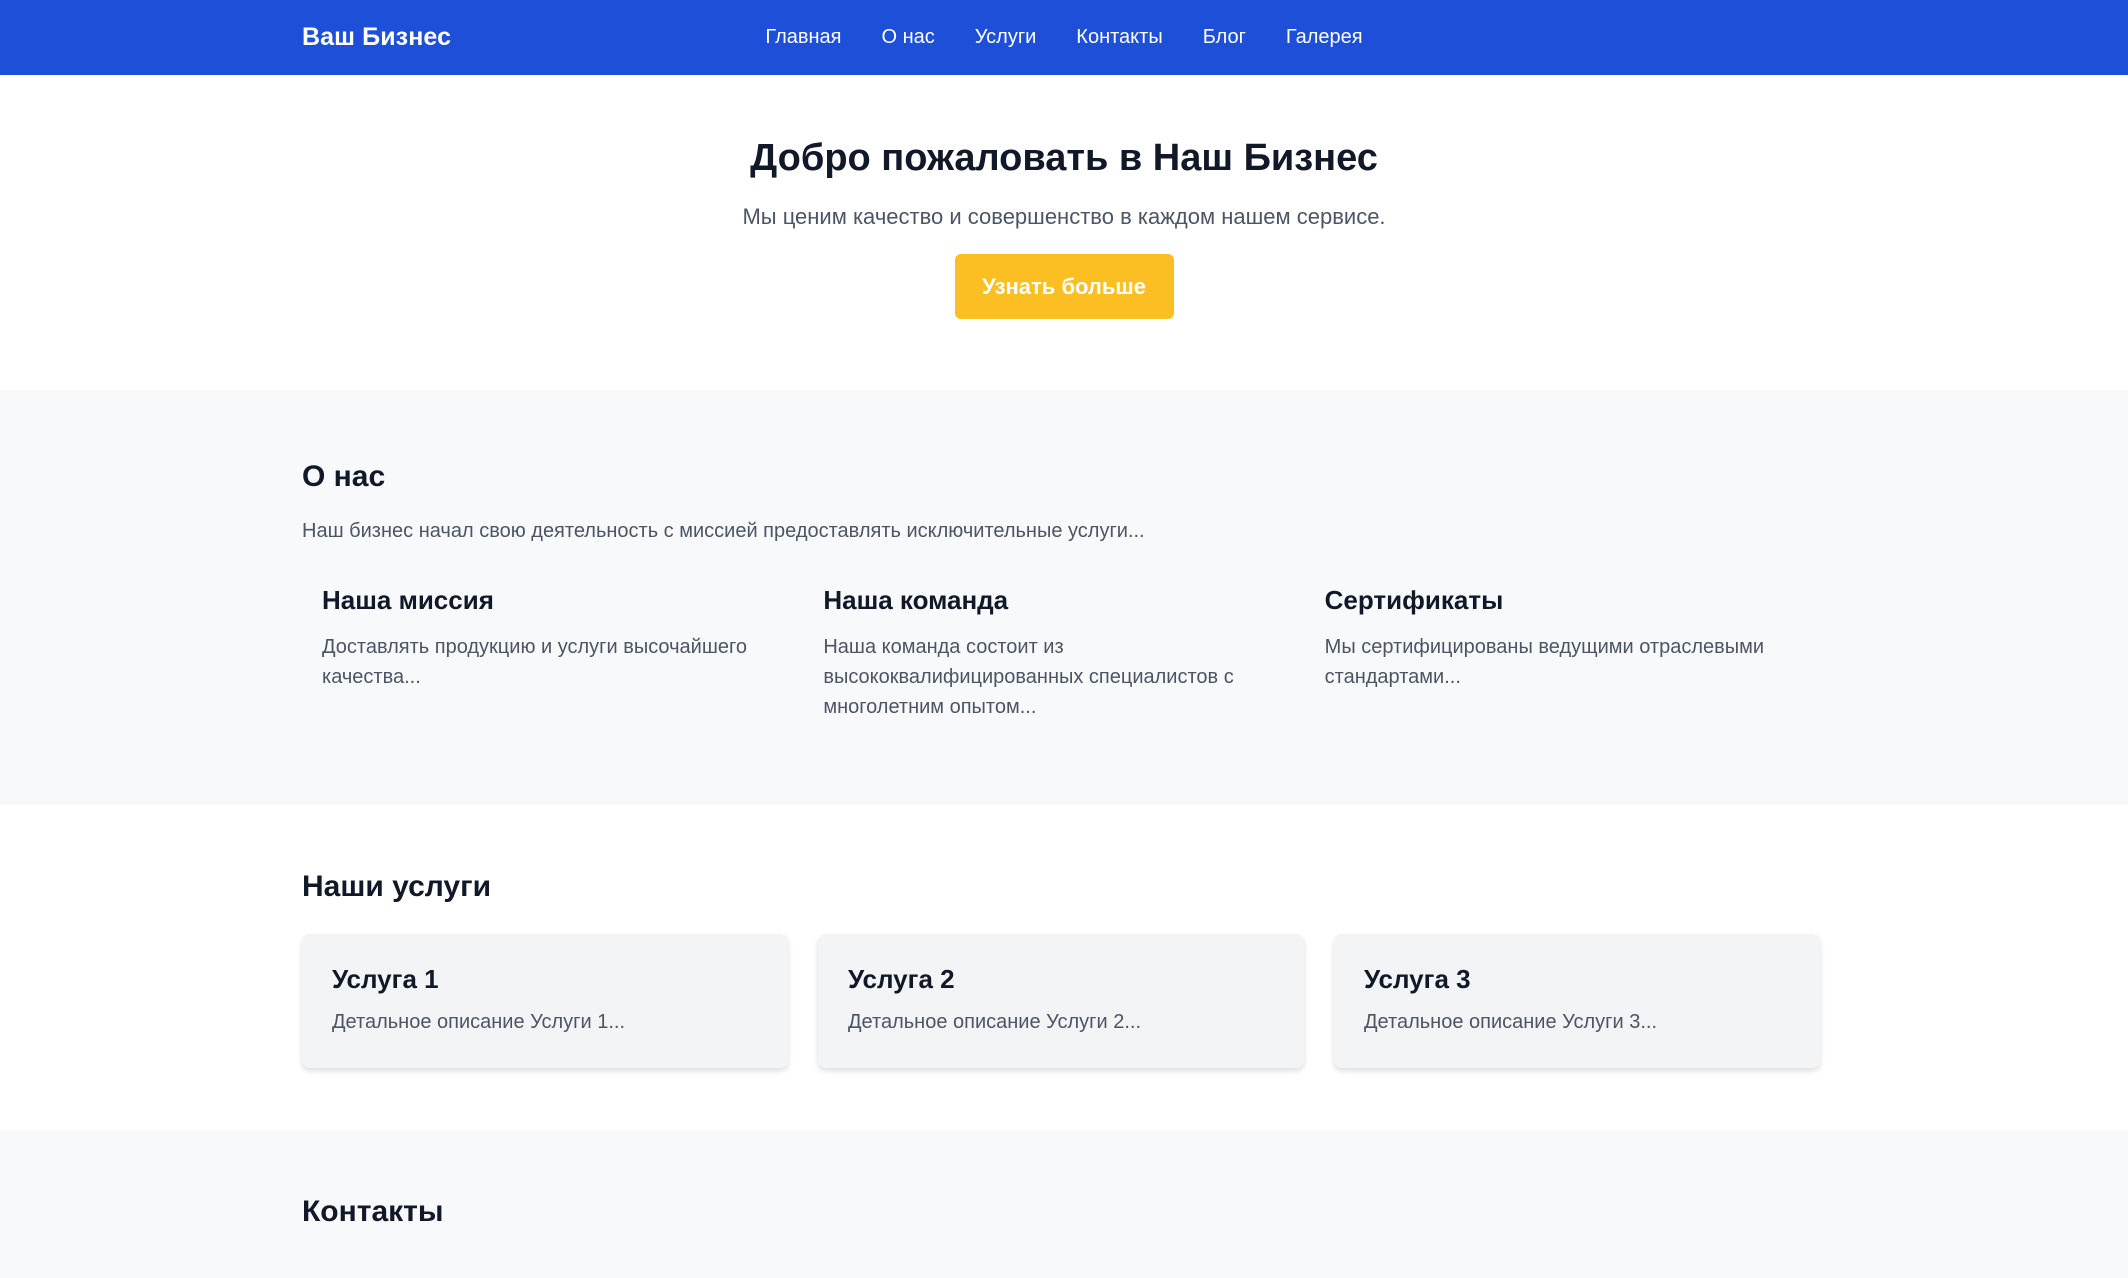  What do you see at coordinates (397, 886) in the screenshot?
I see `services-title: Наши услуги` at bounding box center [397, 886].